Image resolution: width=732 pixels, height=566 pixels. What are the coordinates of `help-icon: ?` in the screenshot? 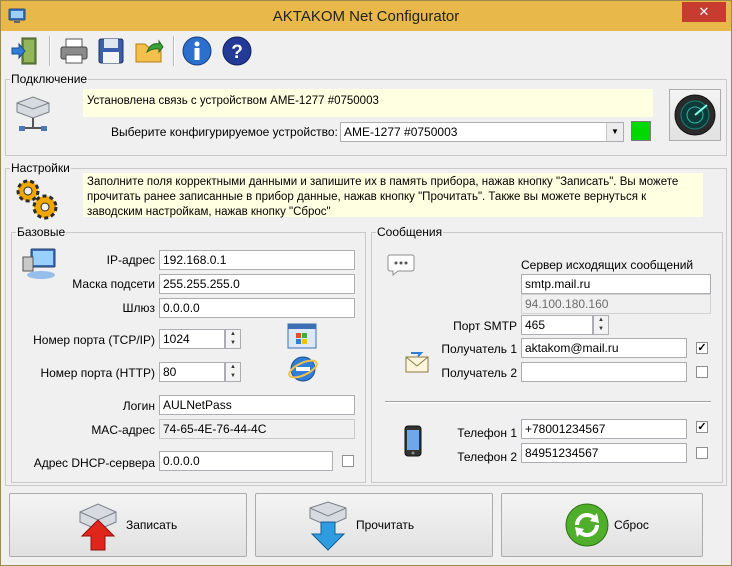 It's located at (237, 51).